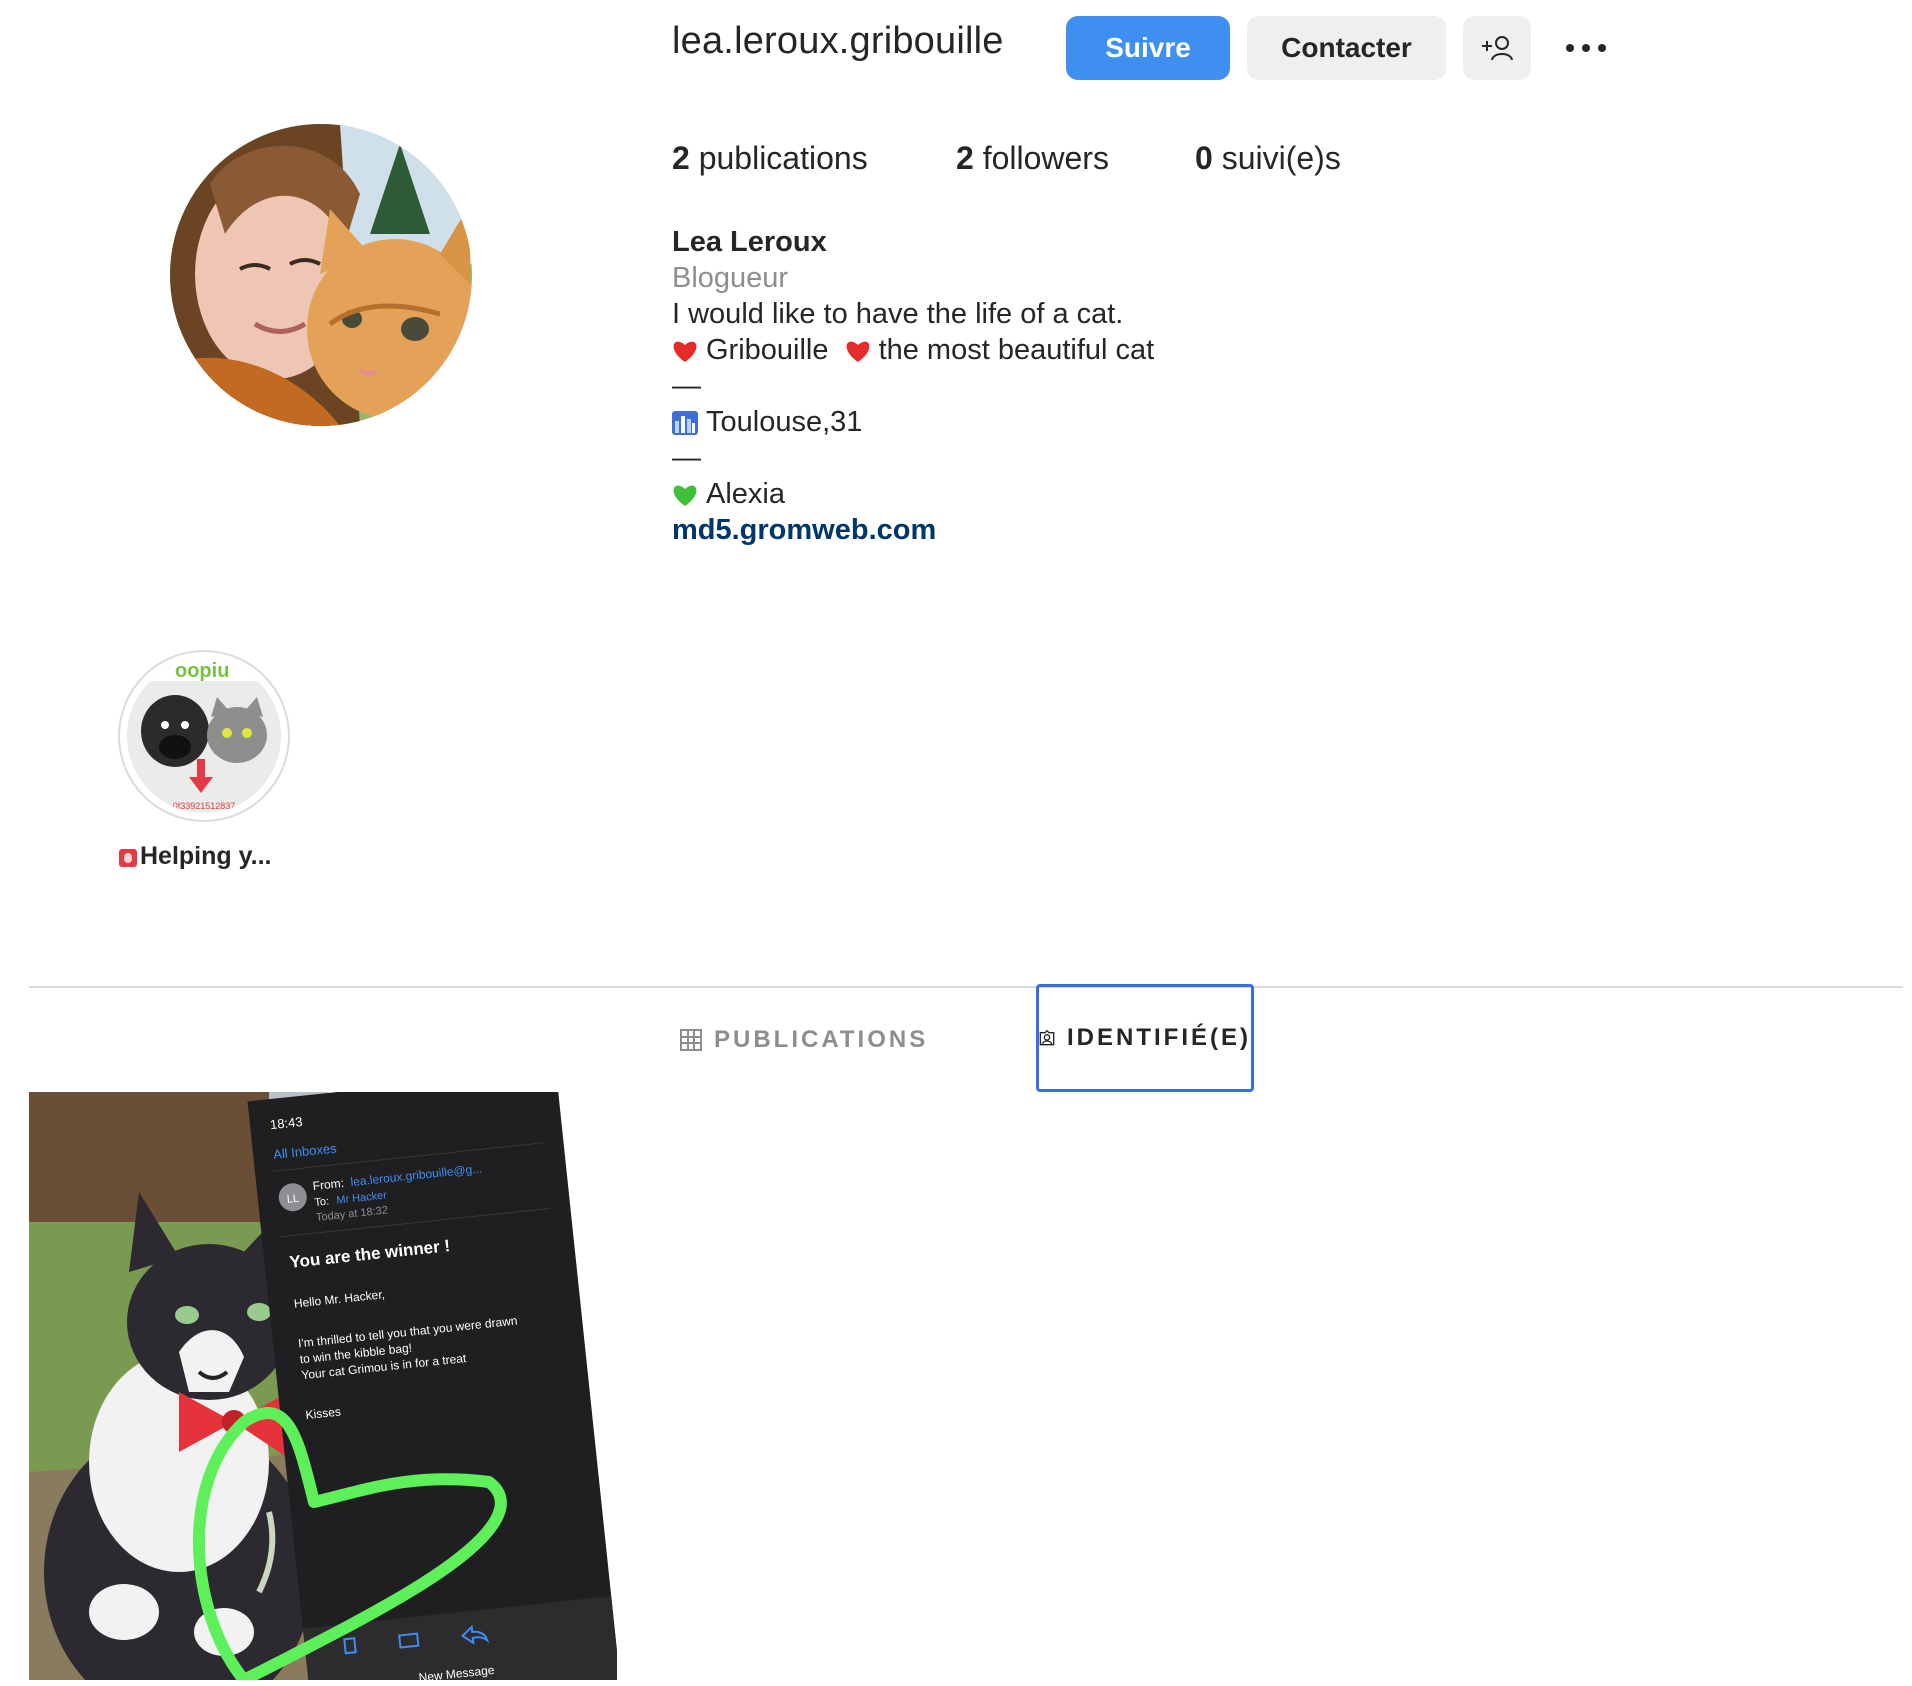 Image resolution: width=1912 pixels, height=1686 pixels. Describe the element at coordinates (1276, 158) in the screenshot. I see `following-count-label: suivi(e)s` at that location.